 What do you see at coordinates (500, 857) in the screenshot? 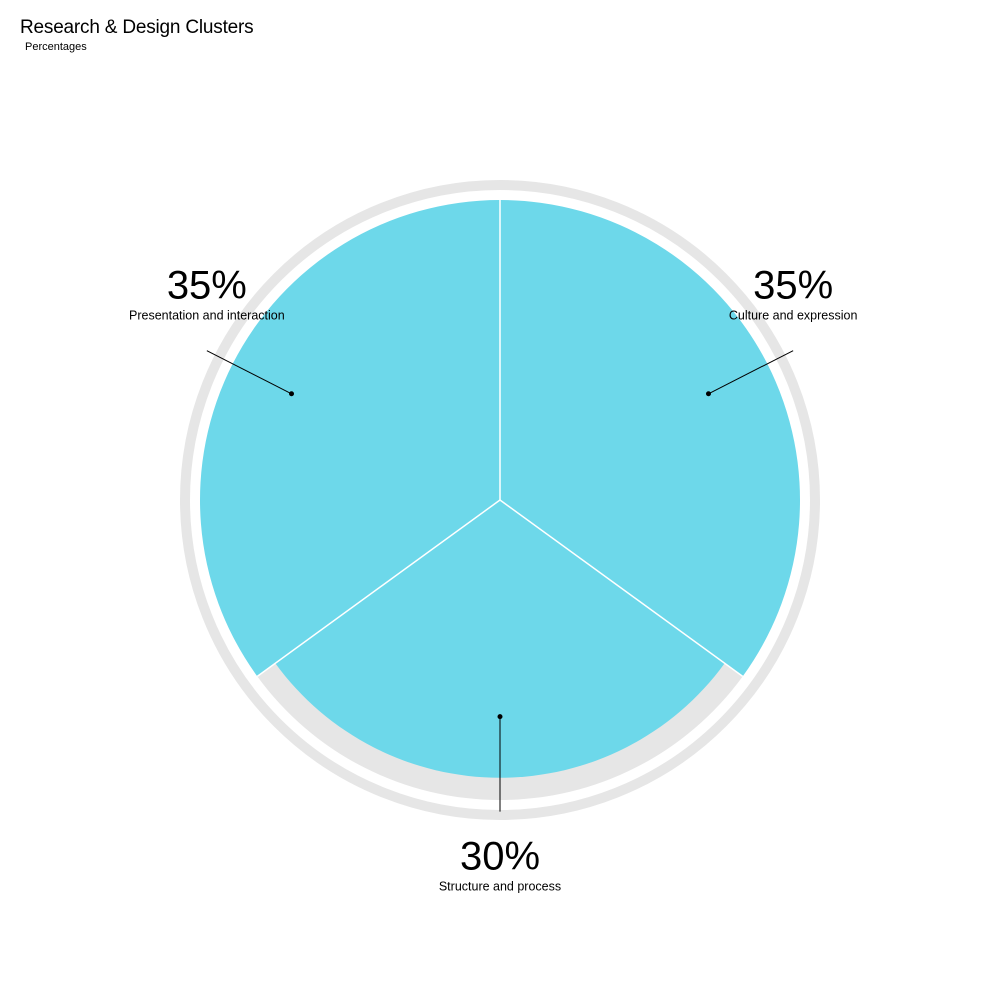
I see `slice-percent-label: 30%` at bounding box center [500, 857].